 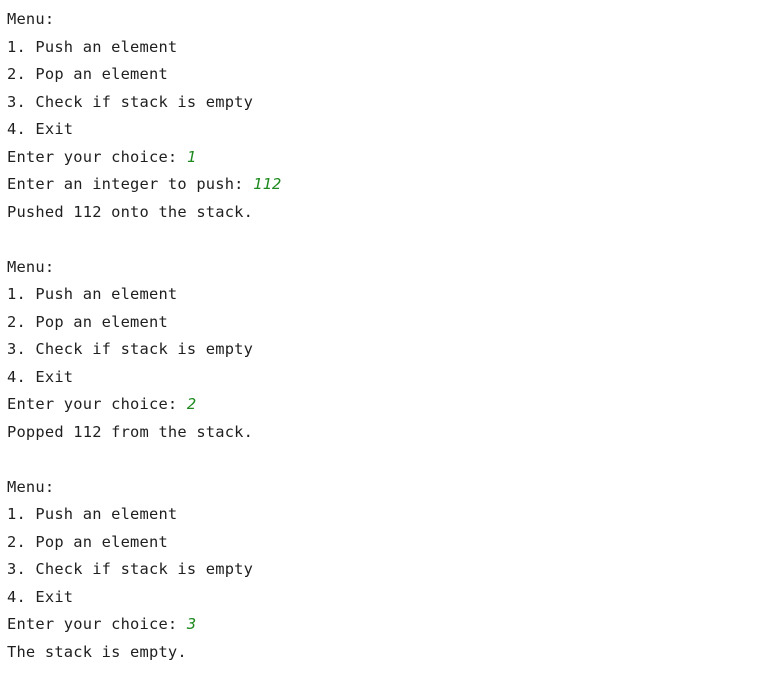 I want to click on result-message: The stack is empty., so click(x=97, y=651).